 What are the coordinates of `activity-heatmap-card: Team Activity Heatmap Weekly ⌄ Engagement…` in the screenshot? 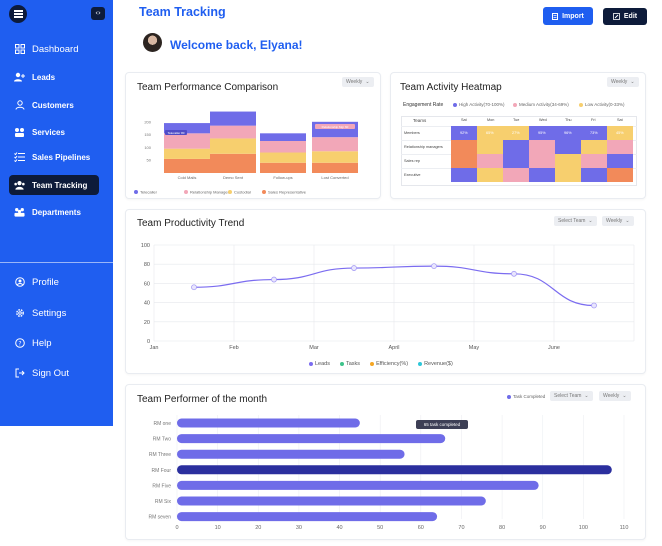 It's located at (518, 135).